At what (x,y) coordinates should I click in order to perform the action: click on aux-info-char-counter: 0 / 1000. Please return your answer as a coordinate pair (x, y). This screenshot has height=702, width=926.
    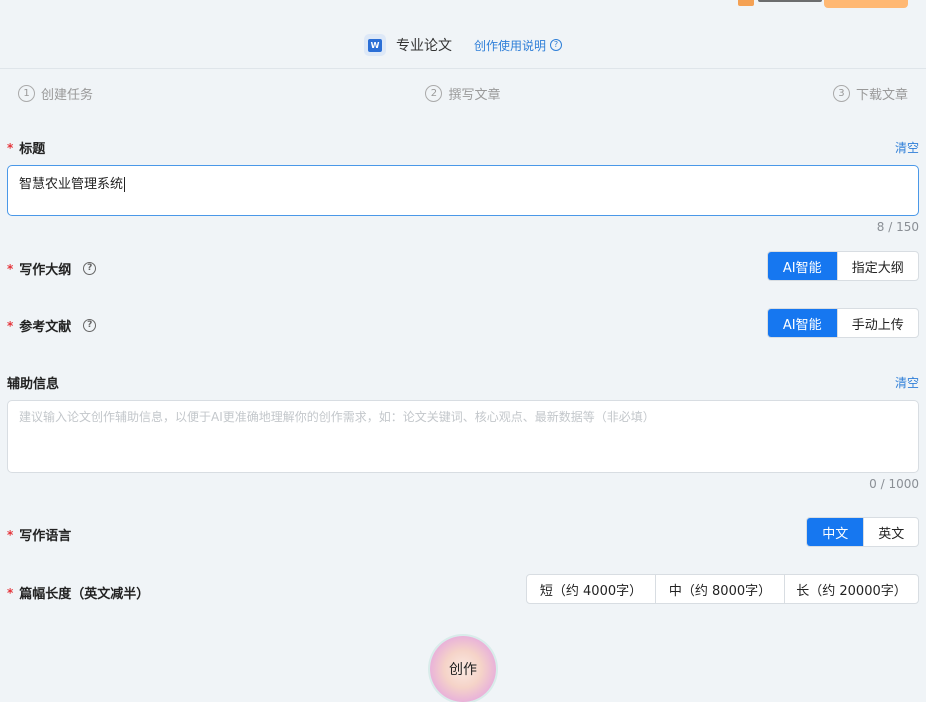
    Looking at the image, I should click on (894, 484).